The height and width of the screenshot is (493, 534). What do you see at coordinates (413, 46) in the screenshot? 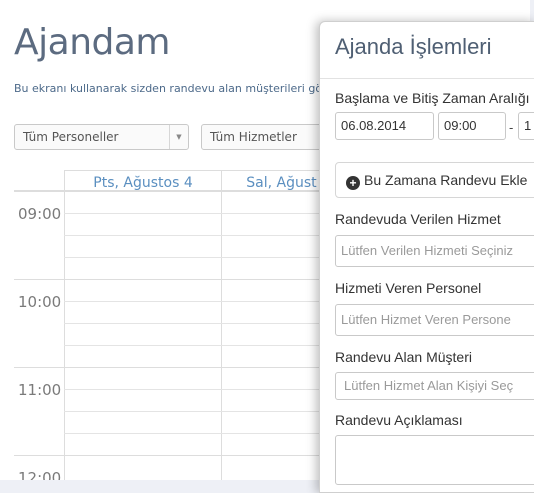
I see `panel-title: Ajanda İşlemleri` at bounding box center [413, 46].